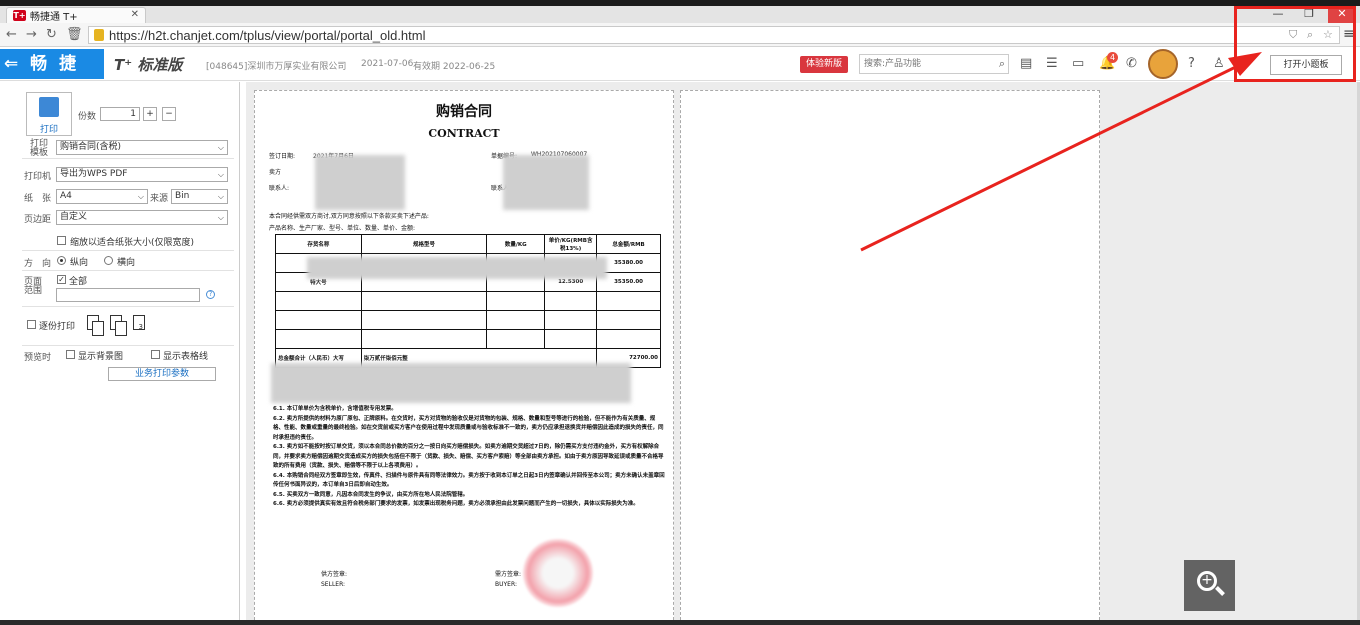 This screenshot has width=1360, height=625. Describe the element at coordinates (126, 263) in the screenshot. I see `landscape-label: 横向` at that location.